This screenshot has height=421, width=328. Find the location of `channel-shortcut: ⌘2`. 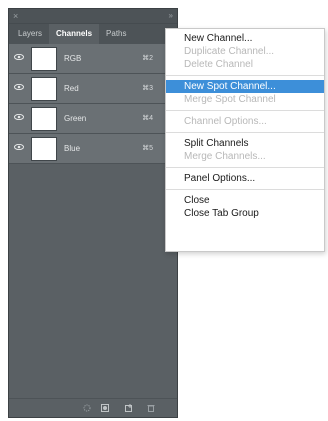

channel-shortcut: ⌘2 is located at coordinates (147, 58).